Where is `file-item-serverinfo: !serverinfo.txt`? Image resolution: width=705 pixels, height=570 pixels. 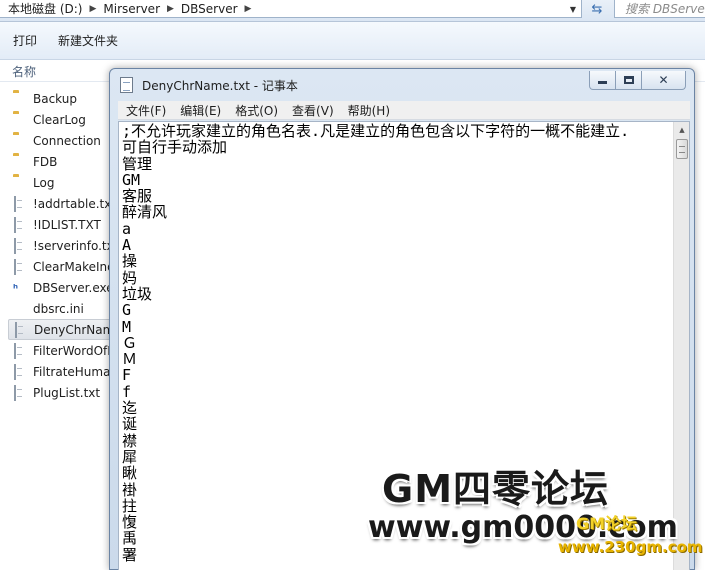 file-item-serverinfo: !serverinfo.txt is located at coordinates (64, 245).